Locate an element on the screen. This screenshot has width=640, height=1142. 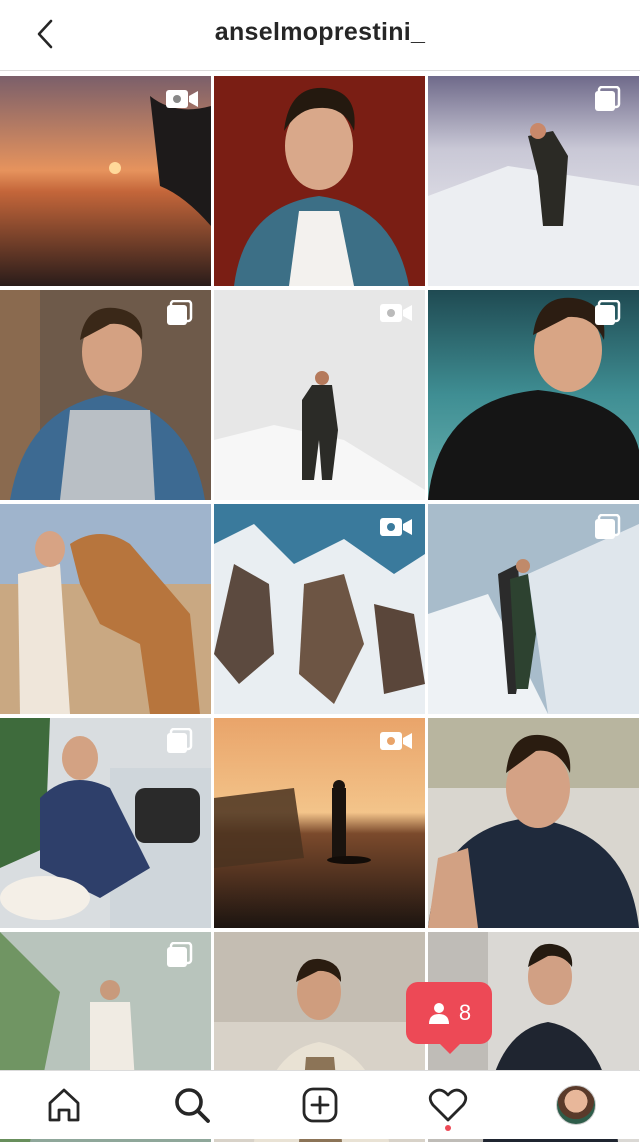
top-bar: anselmoprestini_ is located at coordinates (320, 35).